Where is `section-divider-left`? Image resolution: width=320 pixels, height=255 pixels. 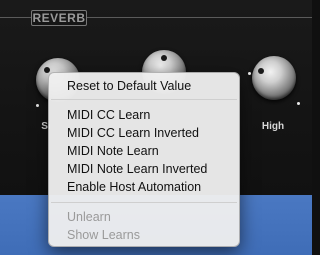
section-divider-left is located at coordinates (15, 17).